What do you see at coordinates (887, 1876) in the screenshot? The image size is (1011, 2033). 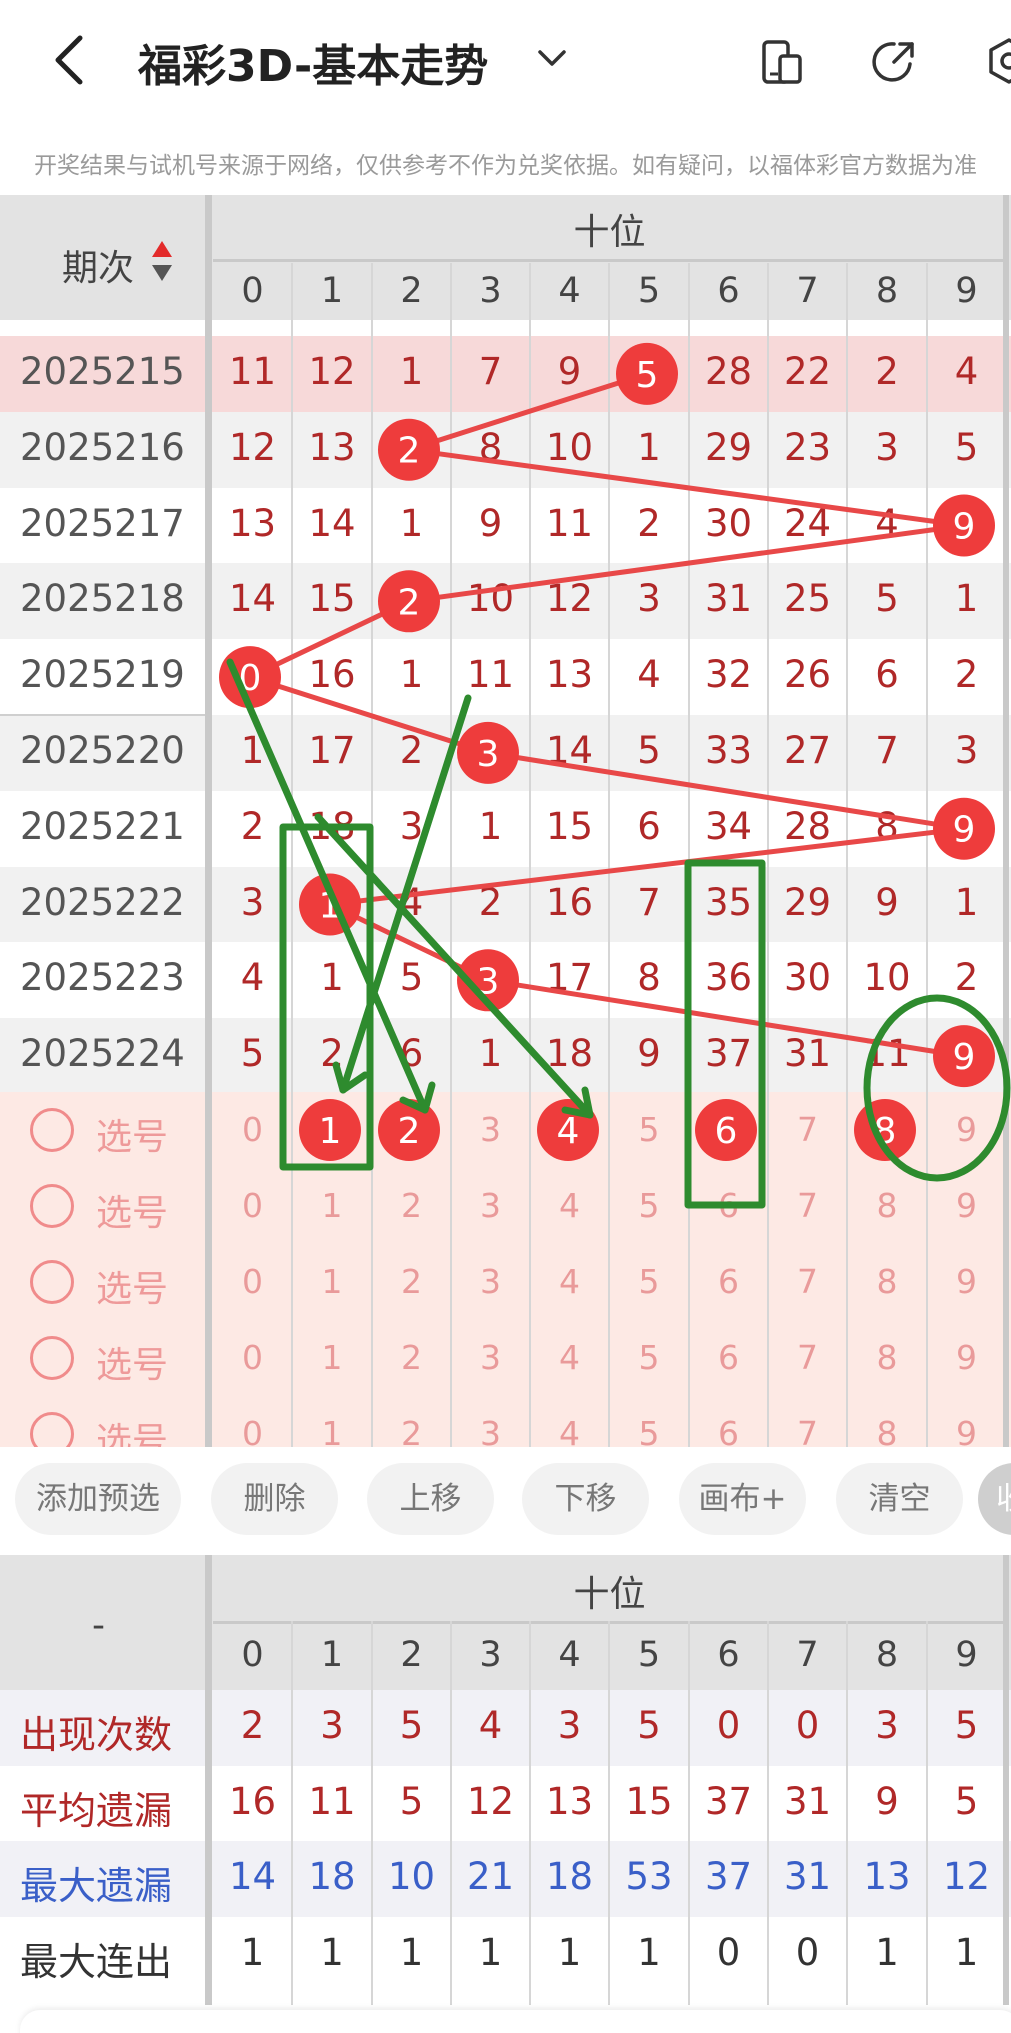 I see `stat-value: 13` at bounding box center [887, 1876].